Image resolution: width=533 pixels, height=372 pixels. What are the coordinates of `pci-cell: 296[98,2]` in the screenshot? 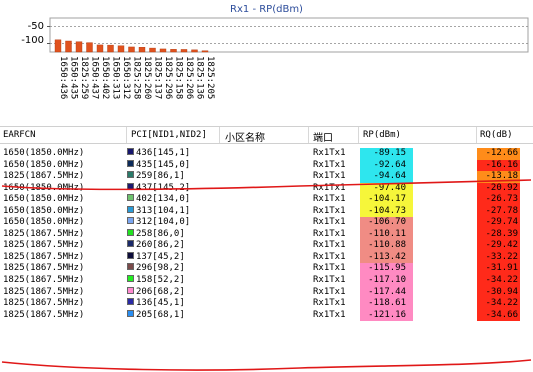 It's located at (156, 269).